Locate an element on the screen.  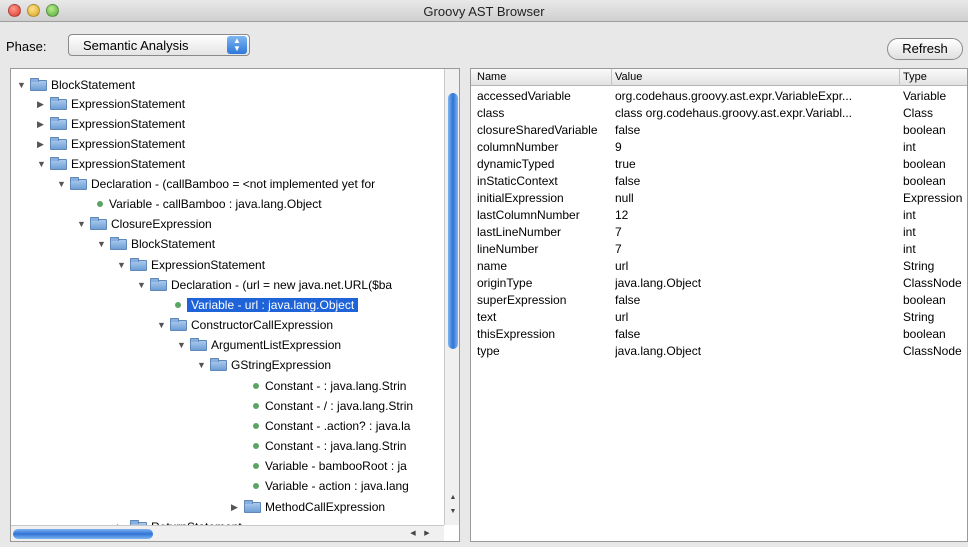
table-row: superExpression false boolean is located at coordinates (719, 300).